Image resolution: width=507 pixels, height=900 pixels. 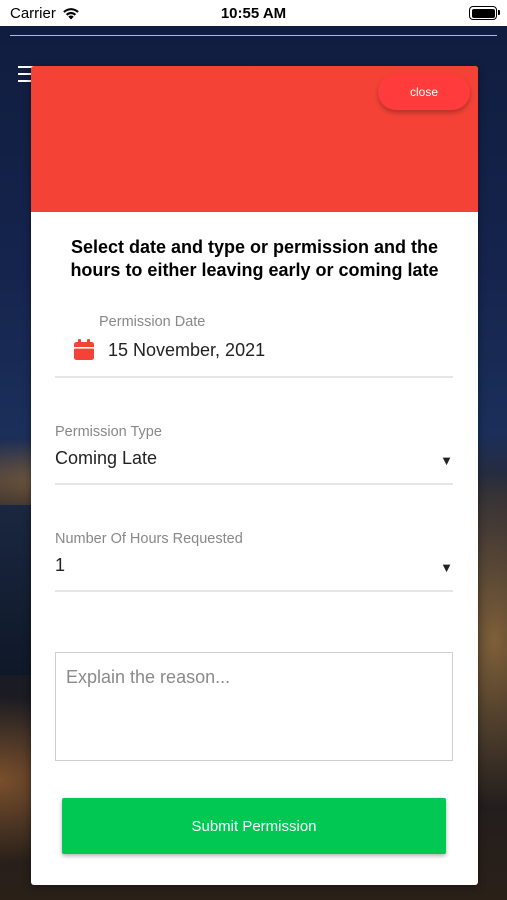 I want to click on battery-icon, so click(x=484, y=13).